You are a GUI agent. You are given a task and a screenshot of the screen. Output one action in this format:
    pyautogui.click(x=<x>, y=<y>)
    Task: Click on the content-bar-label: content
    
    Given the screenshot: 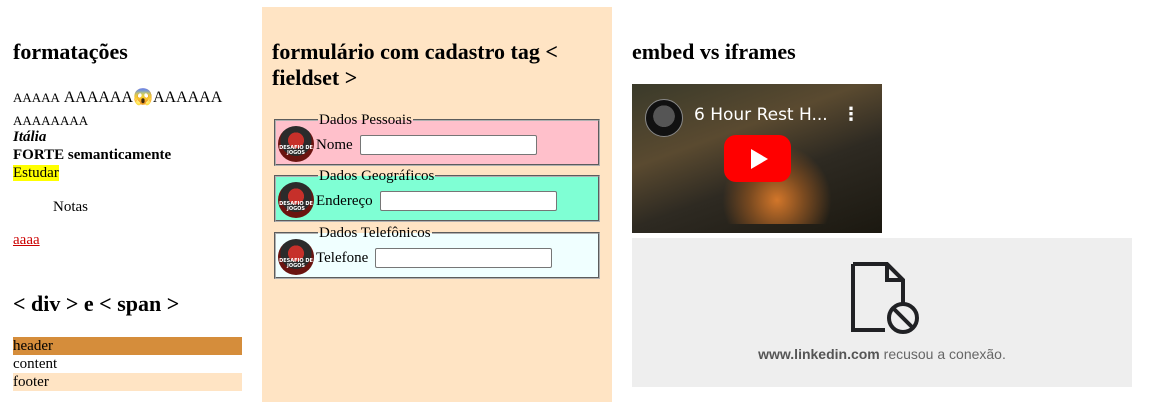 What is the action you would take?
    pyautogui.click(x=35, y=364)
    